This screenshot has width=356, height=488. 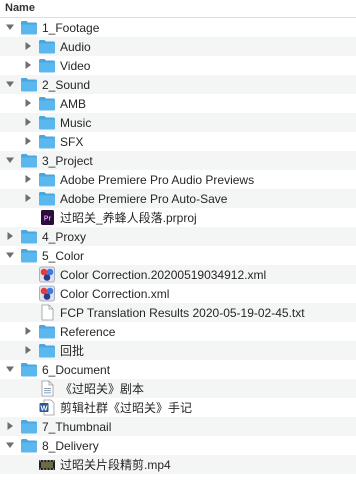 I want to click on list-item-item-20: W 剪辑社群《过昭关》手记, so click(x=178, y=407).